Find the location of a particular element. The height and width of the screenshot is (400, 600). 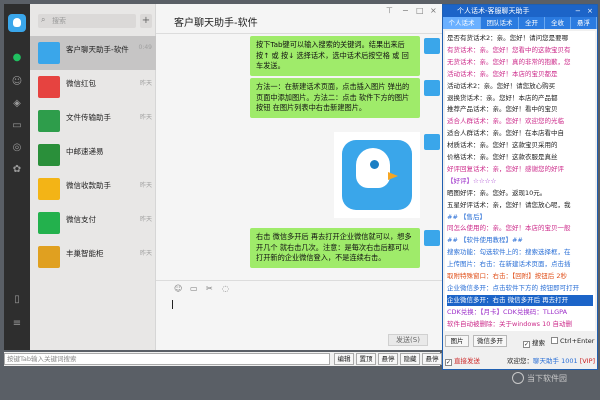

phrase-item: 活动话术：亲。您好！本店的宝贝都是 is located at coordinates (520, 74).